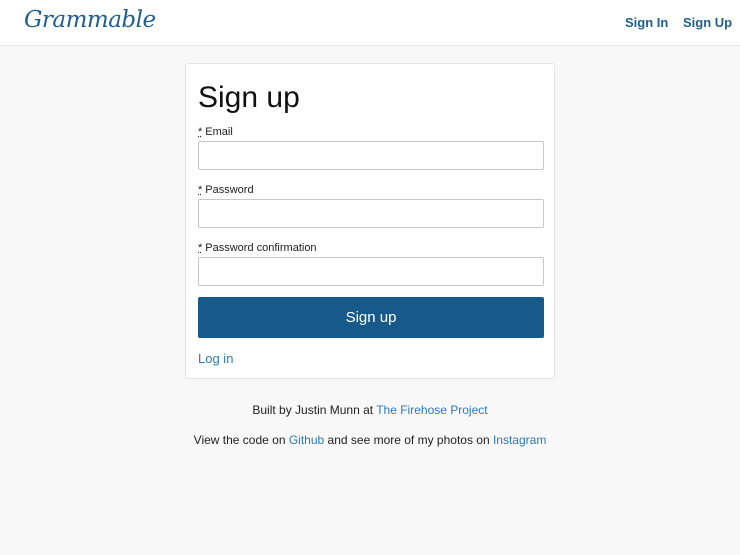 This screenshot has height=555, width=740. Describe the element at coordinates (371, 271) in the screenshot. I see `password-confirmation-field` at that location.